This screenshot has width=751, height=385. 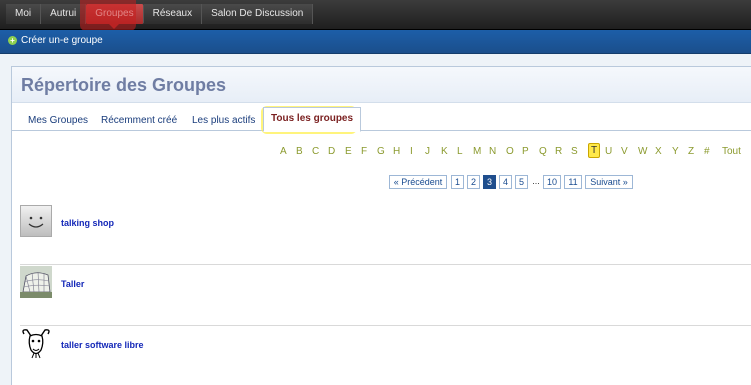 I want to click on nav-item-moi: Moi, so click(x=24, y=14).